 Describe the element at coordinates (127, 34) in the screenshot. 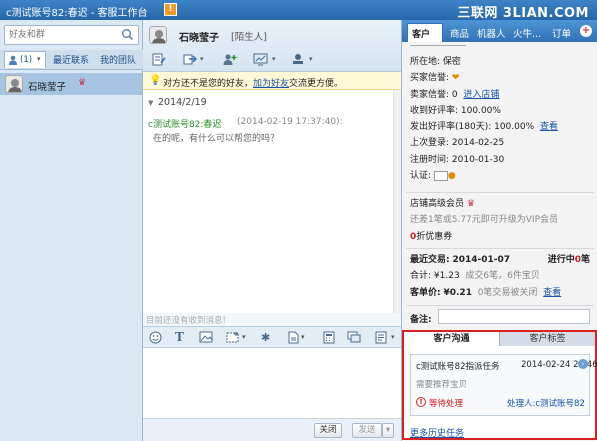

I see `search-icon` at that location.